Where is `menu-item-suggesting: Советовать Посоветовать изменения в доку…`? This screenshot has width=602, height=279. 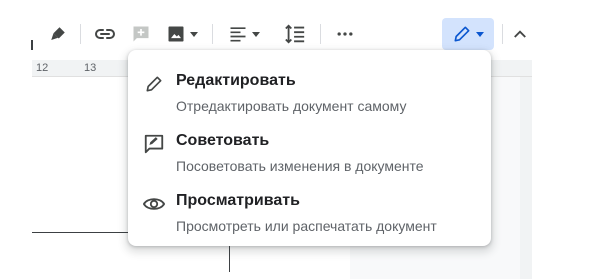
menu-item-suggesting: Советовать Посоветовать изменения в доку… is located at coordinates (309, 144).